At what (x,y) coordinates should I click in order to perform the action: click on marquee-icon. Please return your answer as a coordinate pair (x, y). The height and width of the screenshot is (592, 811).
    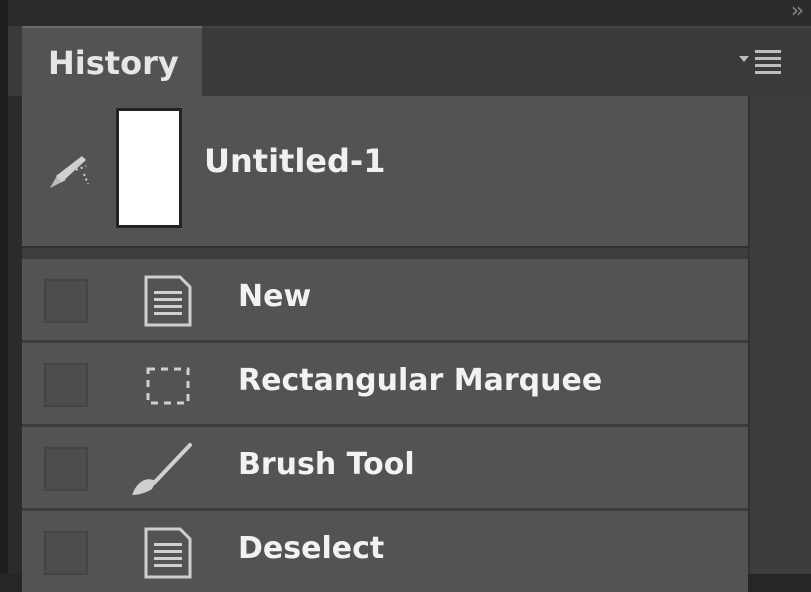
    Looking at the image, I should click on (168, 385).